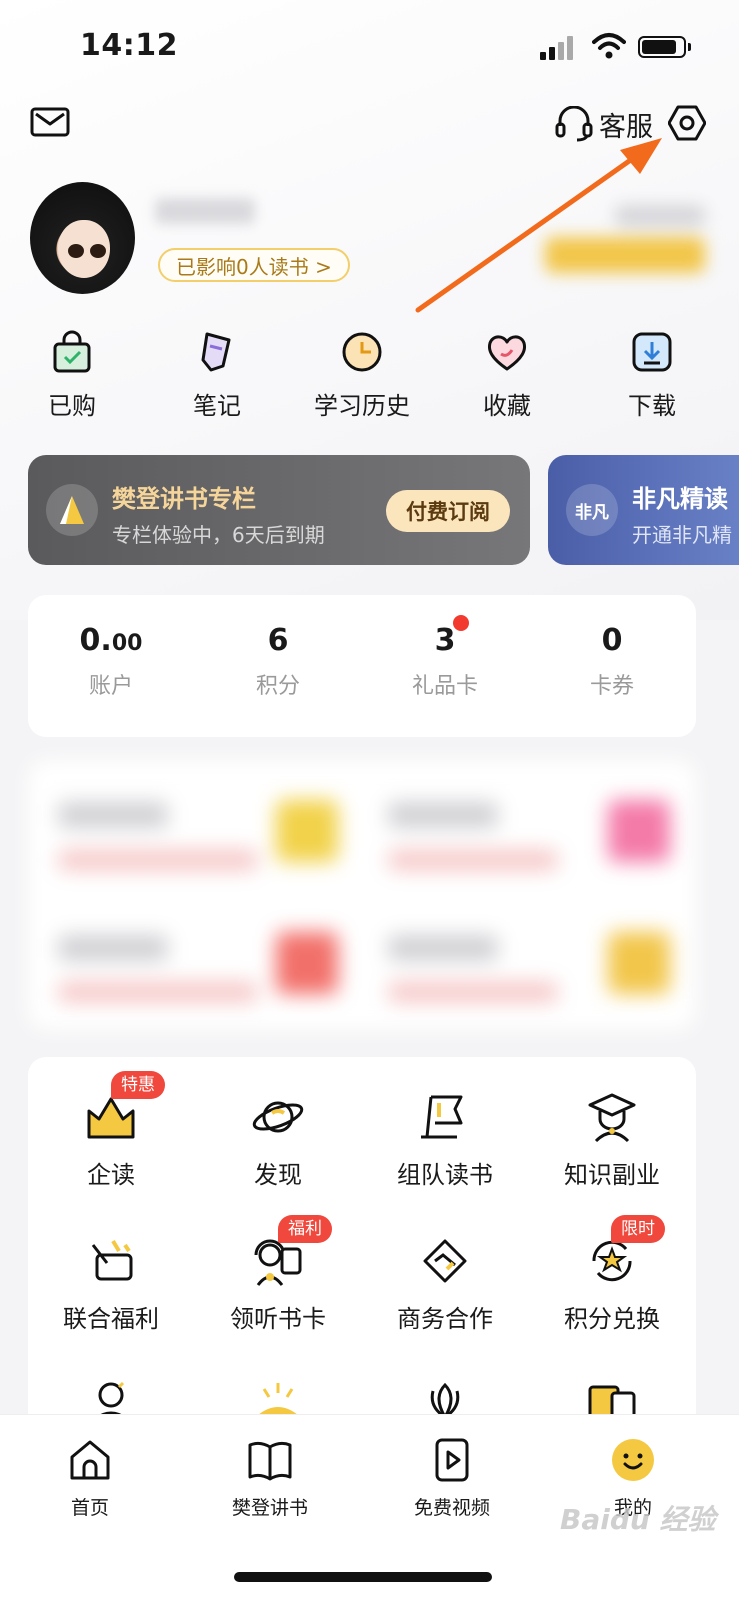 The width and height of the screenshot is (739, 1600). Describe the element at coordinates (612, 661) in the screenshot. I see `stat-coupons: 0 卡券` at that location.